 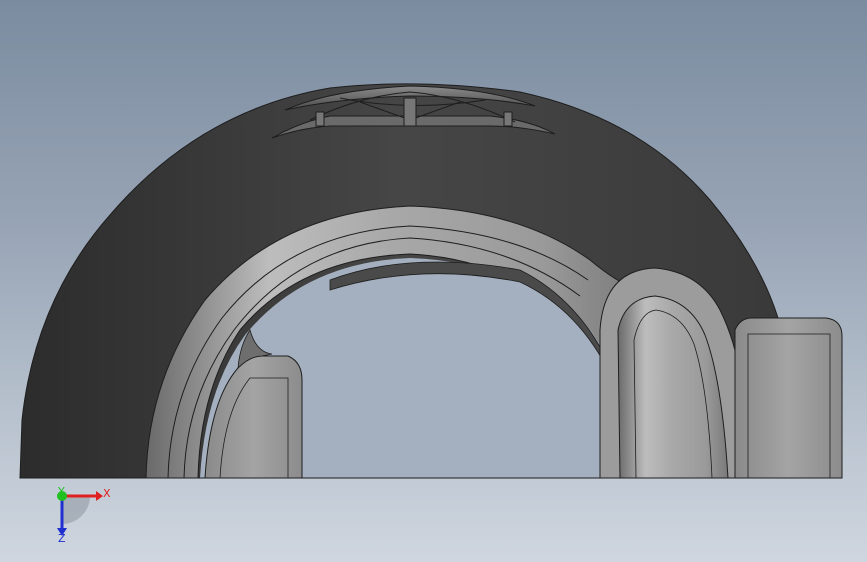 I want to click on y-axis-label: Y, so click(x=61, y=491).